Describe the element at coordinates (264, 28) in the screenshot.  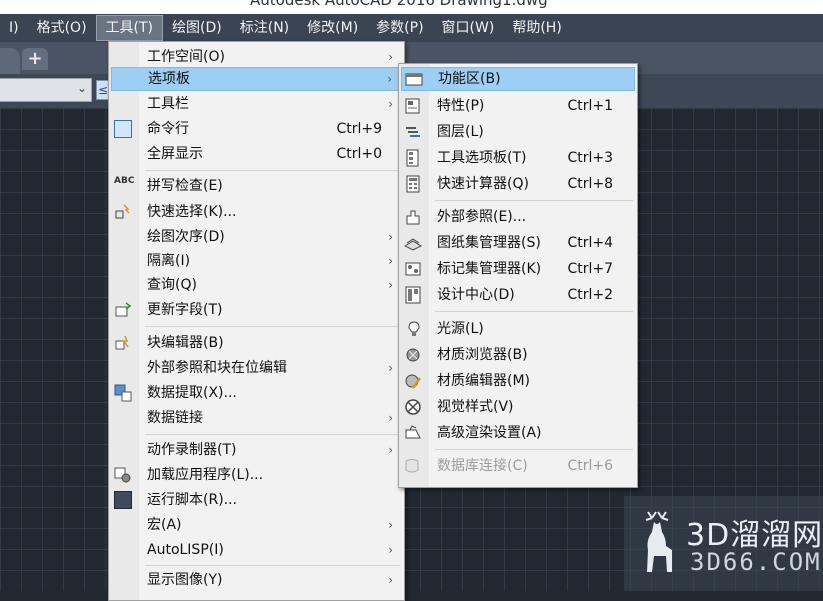
I see `menu-dimension: 标注(N)` at that location.